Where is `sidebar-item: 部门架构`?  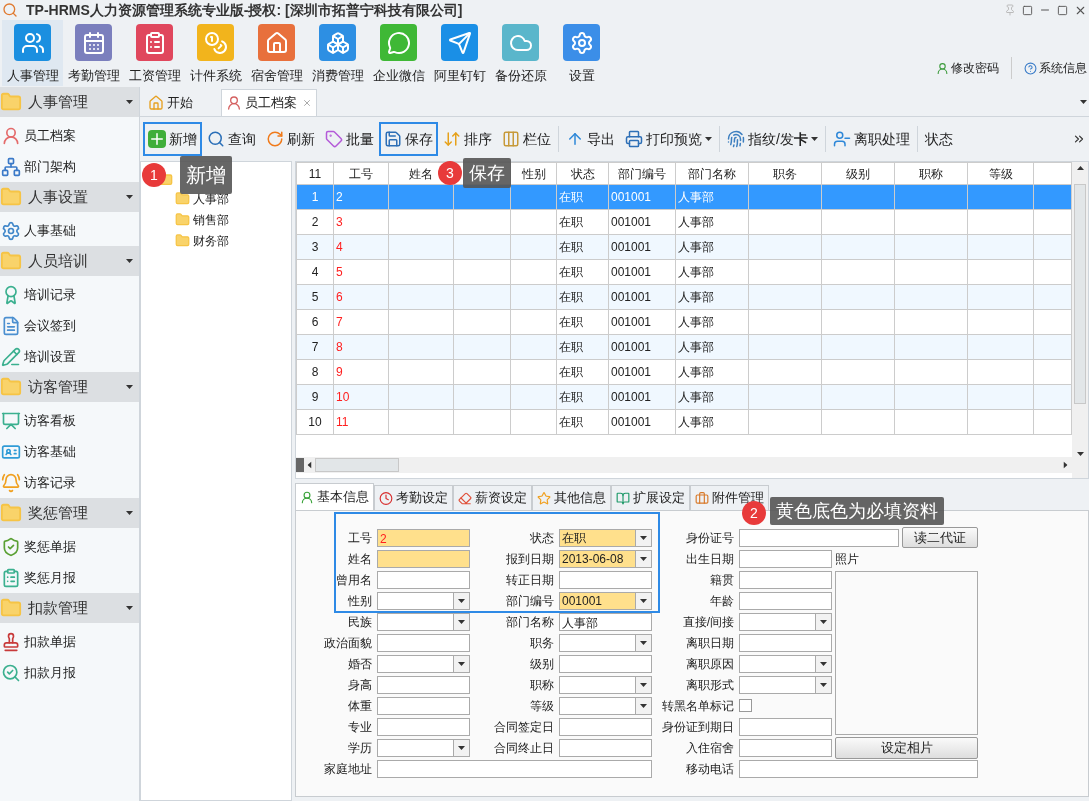 sidebar-item: 部门架构 is located at coordinates (69, 166).